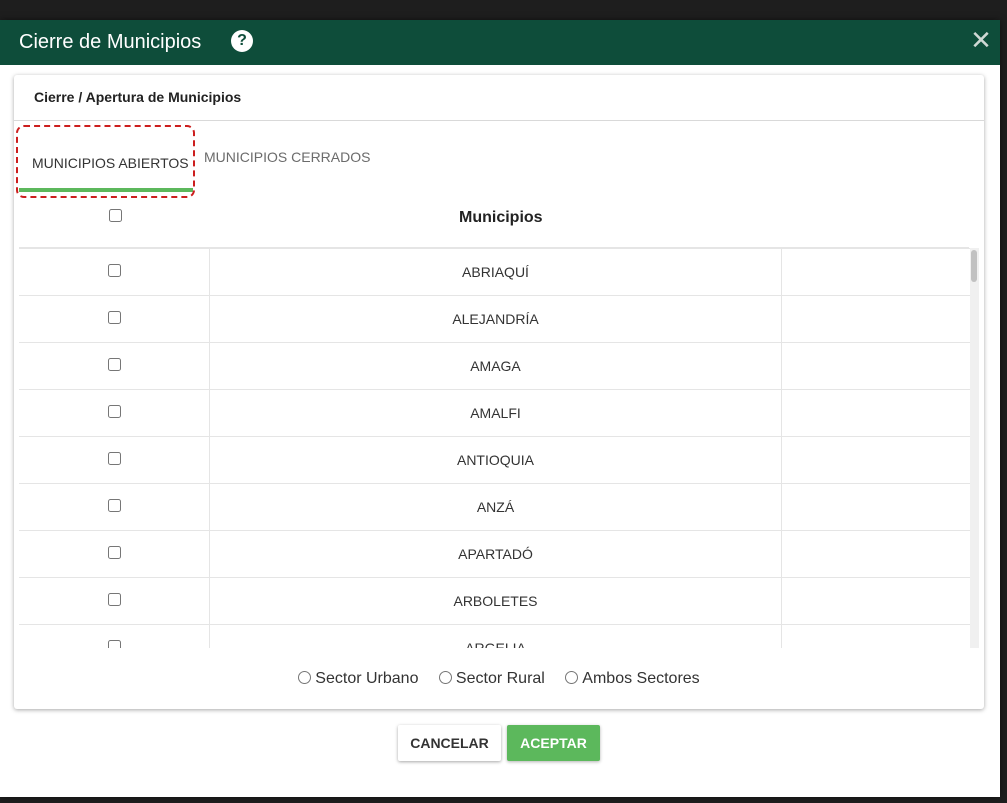  I want to click on table-row: AMALFI, so click(495, 413).